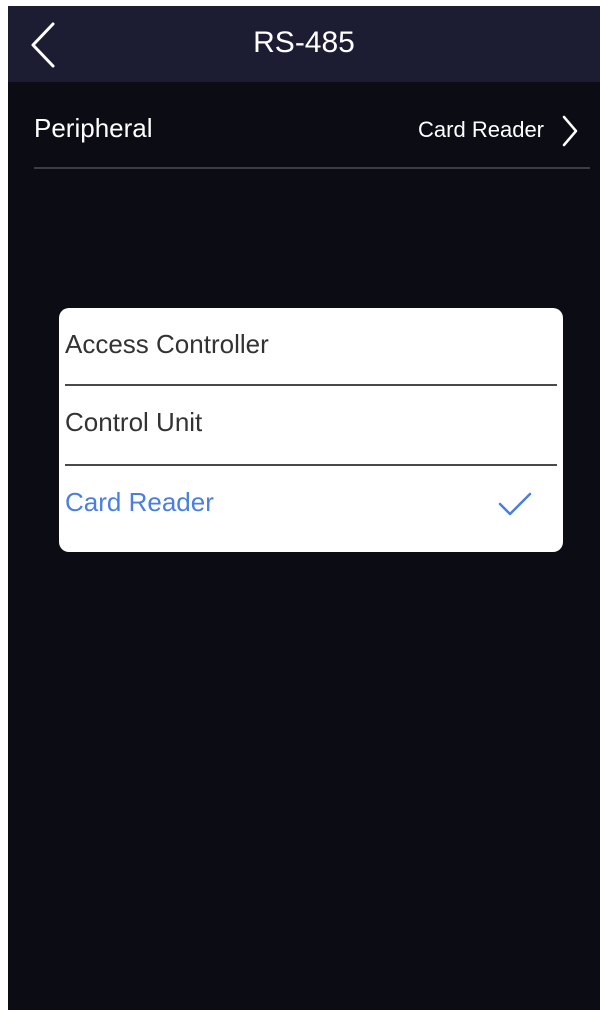 Image resolution: width=600 pixels, height=1010 pixels. I want to click on top-bar: RS-485, so click(304, 44).